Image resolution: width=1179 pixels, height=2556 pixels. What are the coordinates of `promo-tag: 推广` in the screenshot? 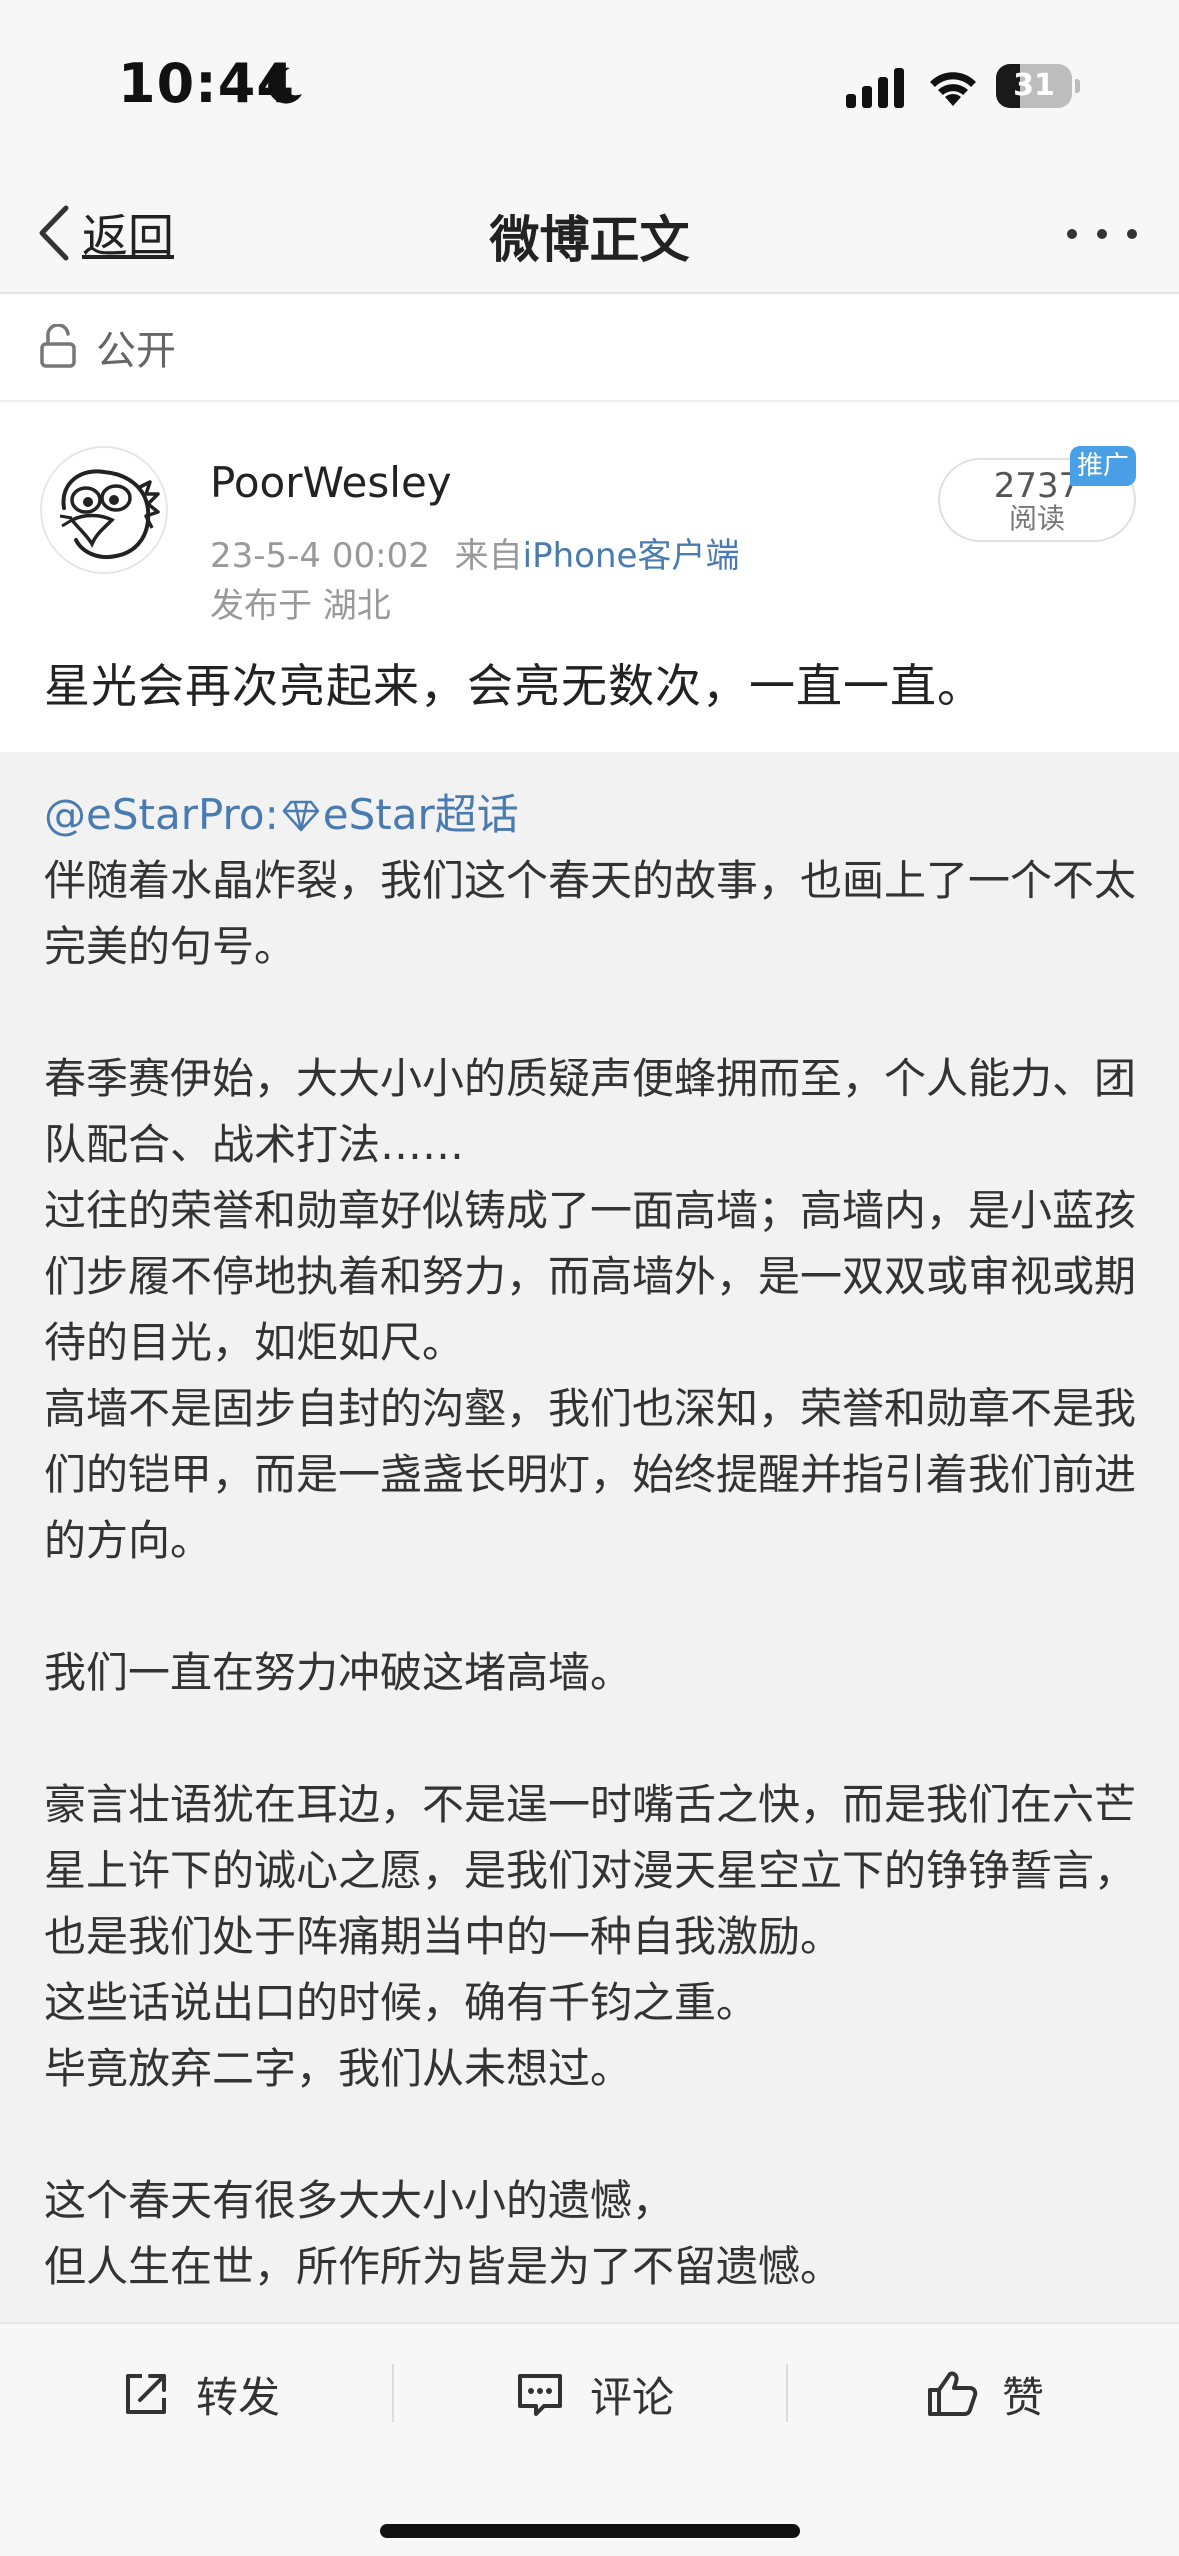 It's located at (1103, 466).